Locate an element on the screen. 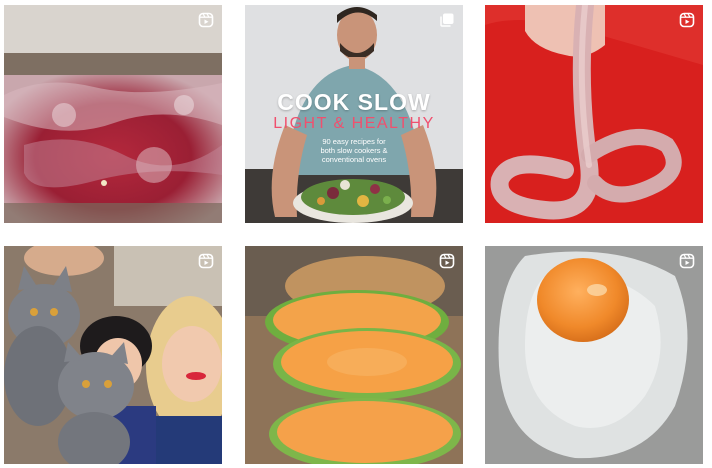 The height and width of the screenshot is (468, 712). post-image-melon is located at coordinates (354, 355).